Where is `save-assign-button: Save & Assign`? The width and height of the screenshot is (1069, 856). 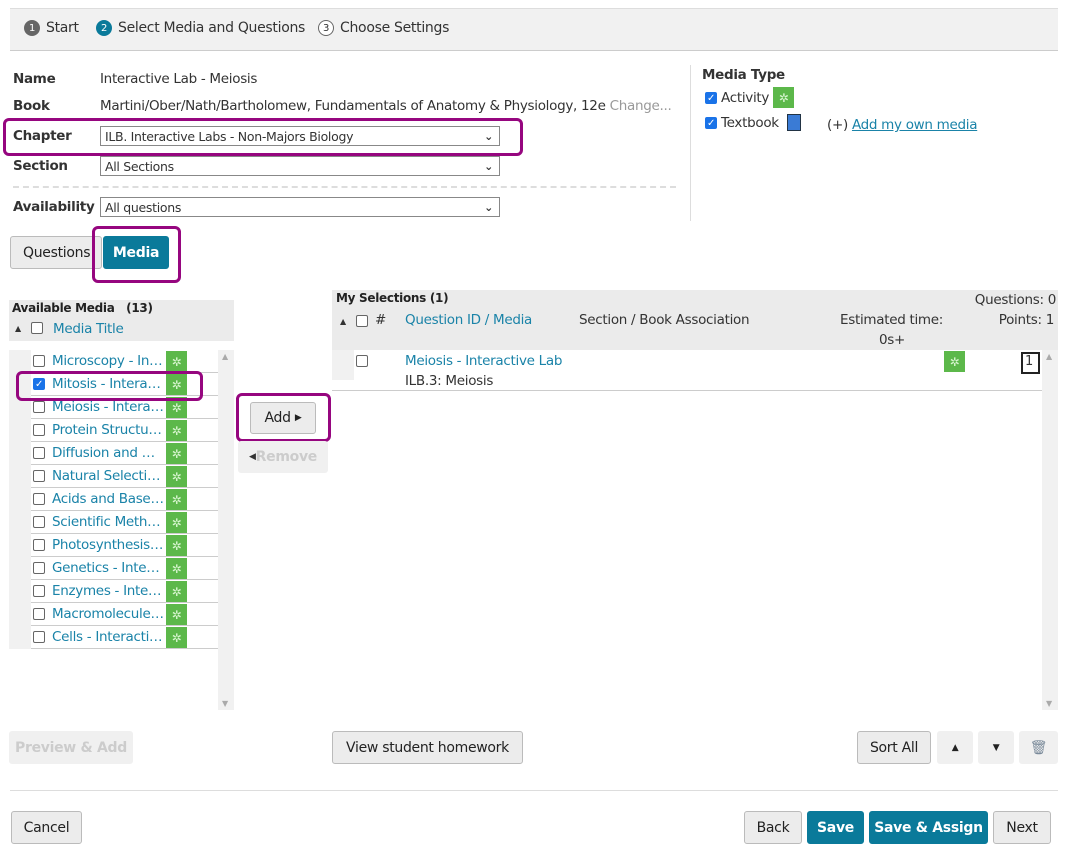 save-assign-button: Save & Assign is located at coordinates (928, 827).